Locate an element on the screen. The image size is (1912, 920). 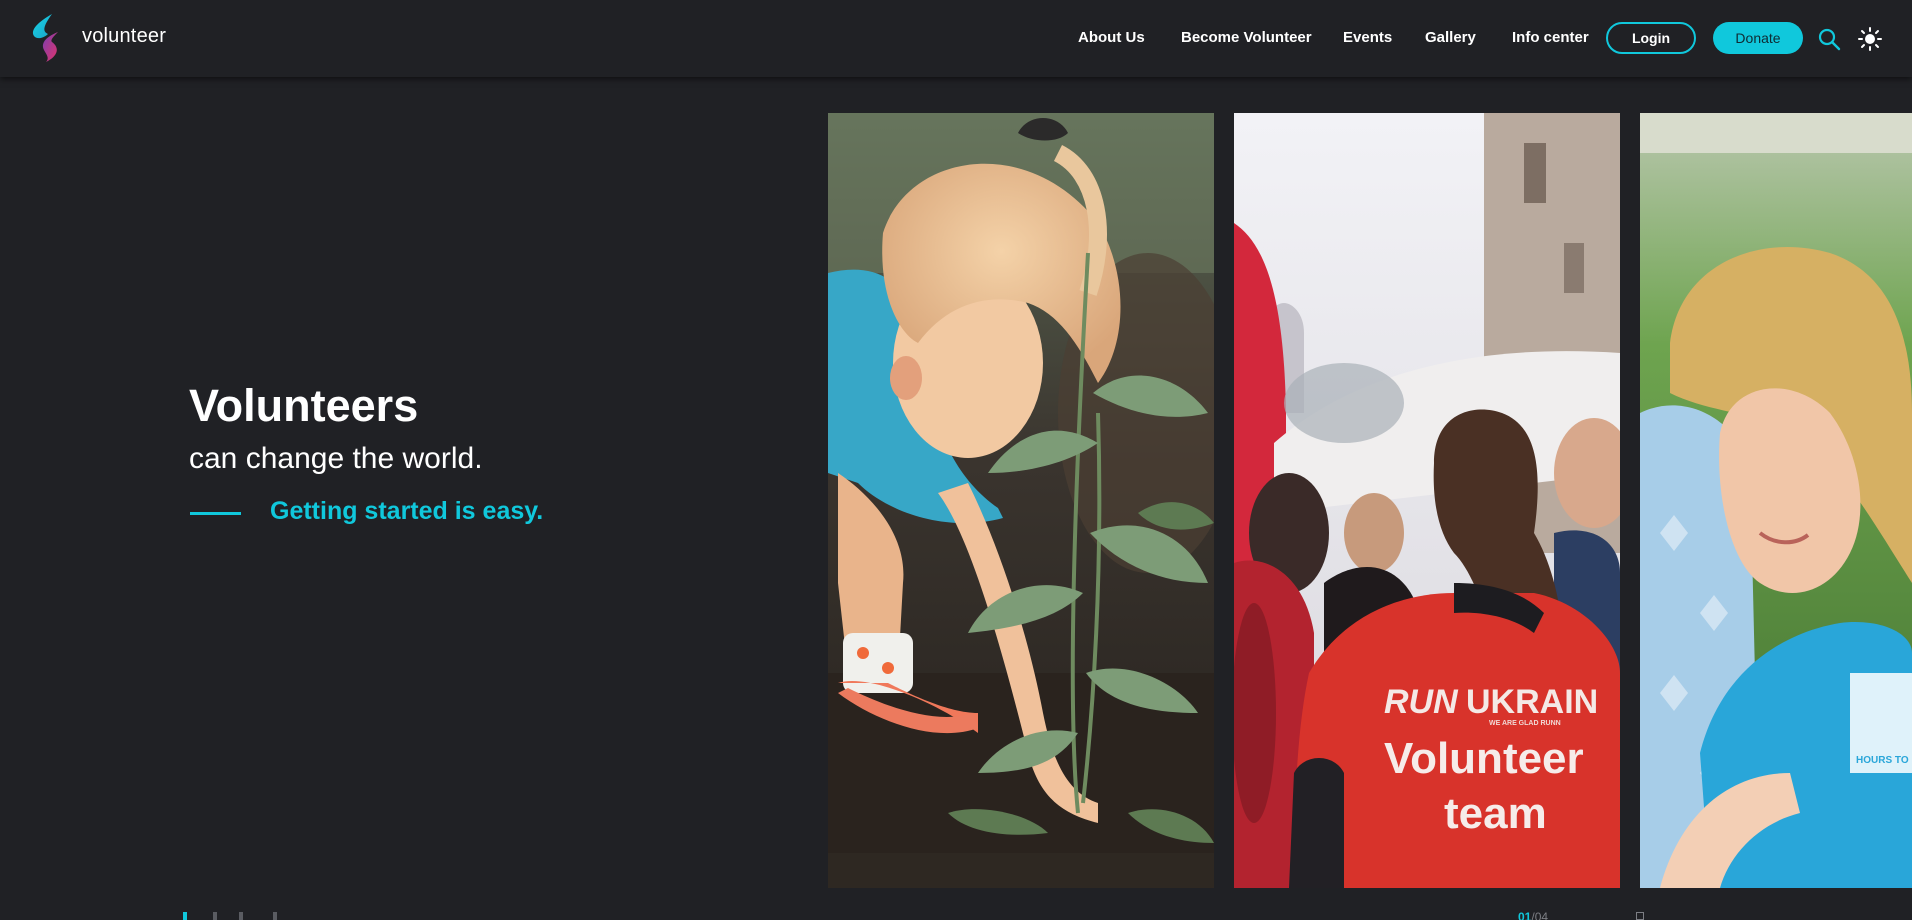
shirt-text-small: WE ARE GLAD RUNN is located at coordinates (1525, 723).